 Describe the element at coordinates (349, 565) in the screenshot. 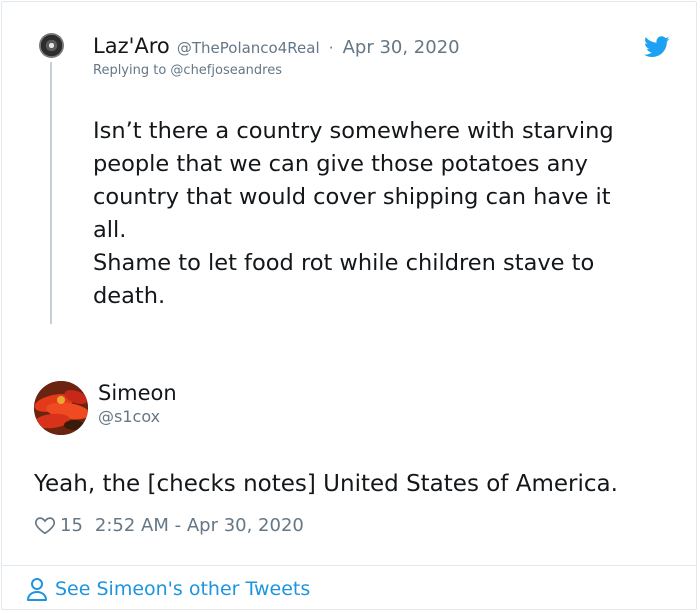

I see `footer-divider` at that location.